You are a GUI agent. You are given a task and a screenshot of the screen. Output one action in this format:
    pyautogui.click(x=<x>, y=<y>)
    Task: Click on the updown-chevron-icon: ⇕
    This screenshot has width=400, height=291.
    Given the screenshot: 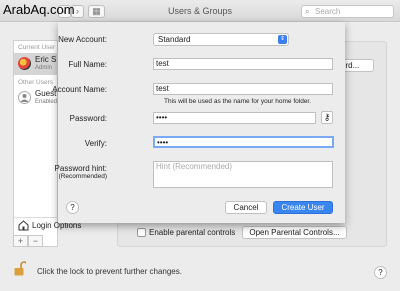 What is the action you would take?
    pyautogui.click(x=282, y=39)
    